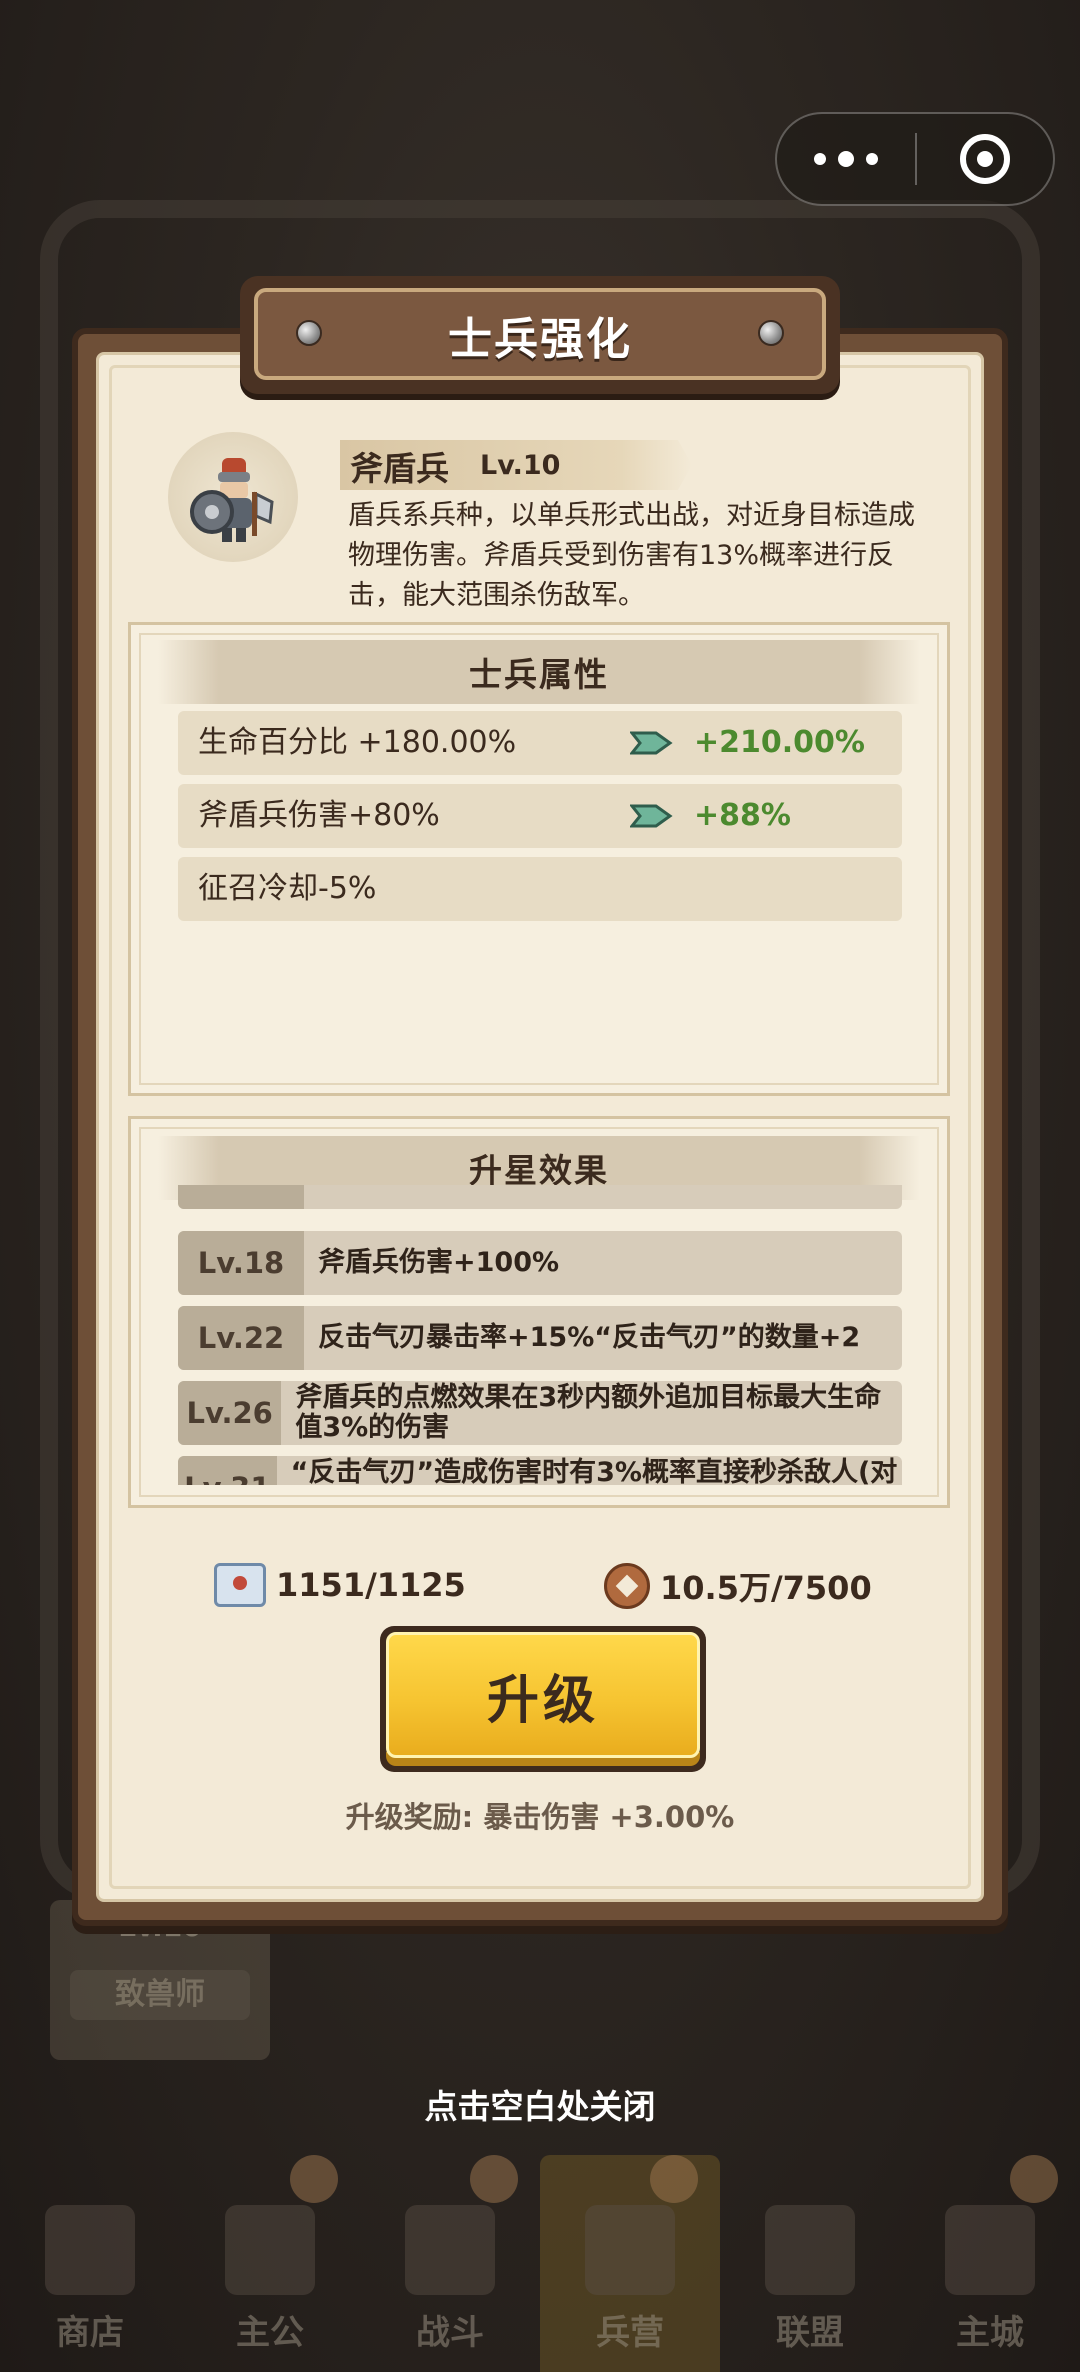 This screenshot has width=1080, height=2372. I want to click on barracks-icon, so click(630, 2250).